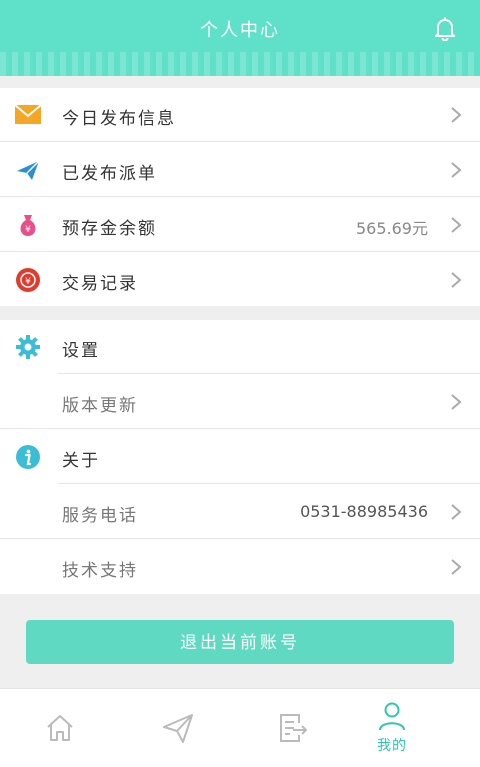 The image size is (480, 767). Describe the element at coordinates (445, 28) in the screenshot. I see `bell-icon` at that location.